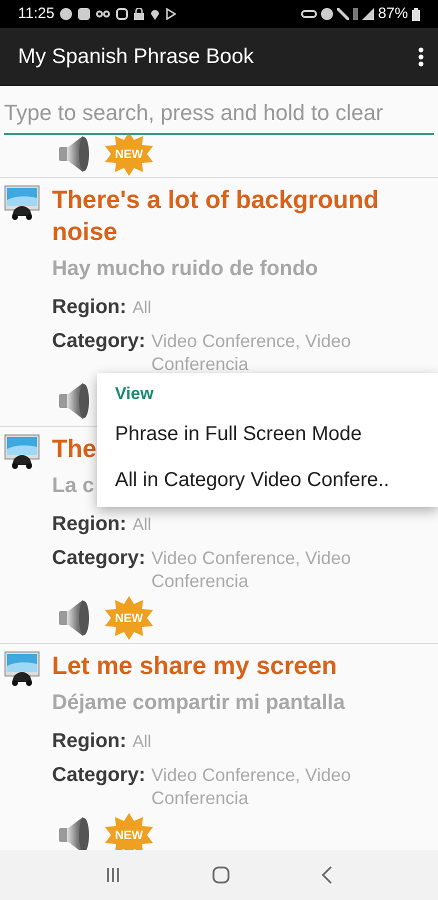 The width and height of the screenshot is (438, 900). Describe the element at coordinates (368, 14) in the screenshot. I see `signal-icon` at that location.